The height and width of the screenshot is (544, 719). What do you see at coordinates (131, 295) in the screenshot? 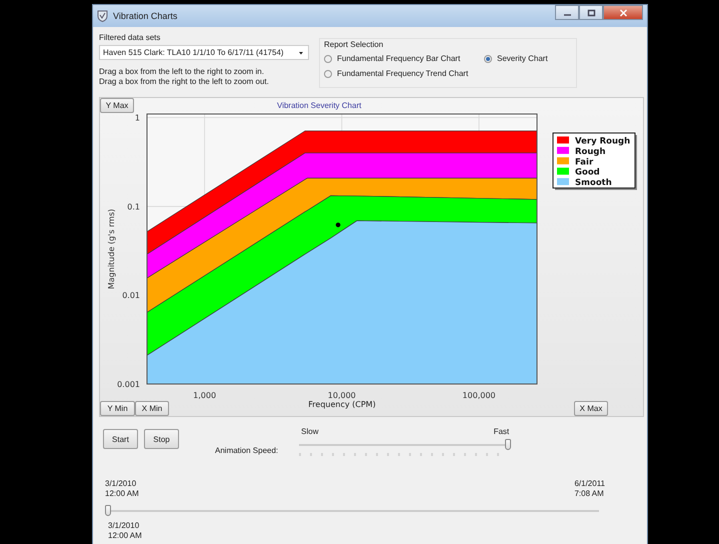
I see `axis-tick-label: 0.01` at bounding box center [131, 295].